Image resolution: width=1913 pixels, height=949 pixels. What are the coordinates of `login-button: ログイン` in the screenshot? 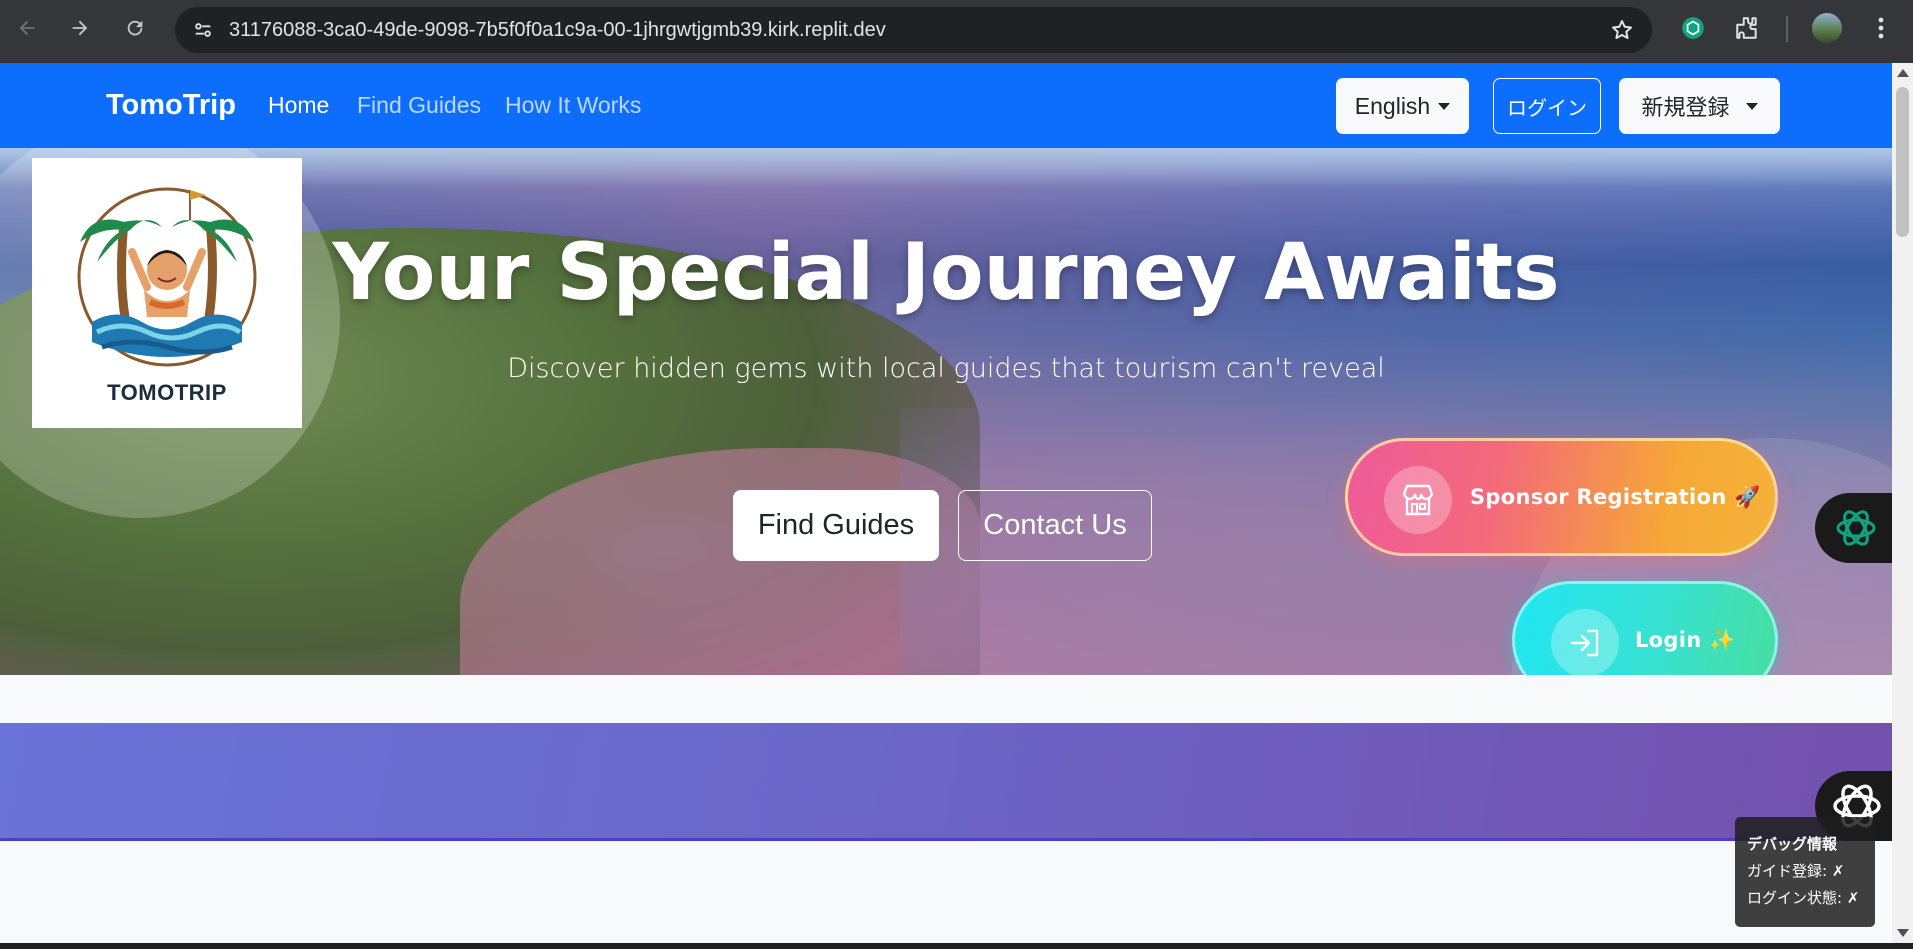 It's located at (1547, 106).